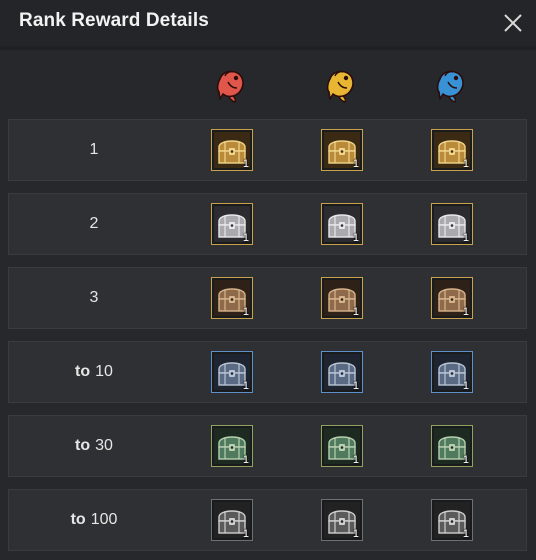 The height and width of the screenshot is (560, 536). I want to click on rank-label: to 100, so click(94, 520).